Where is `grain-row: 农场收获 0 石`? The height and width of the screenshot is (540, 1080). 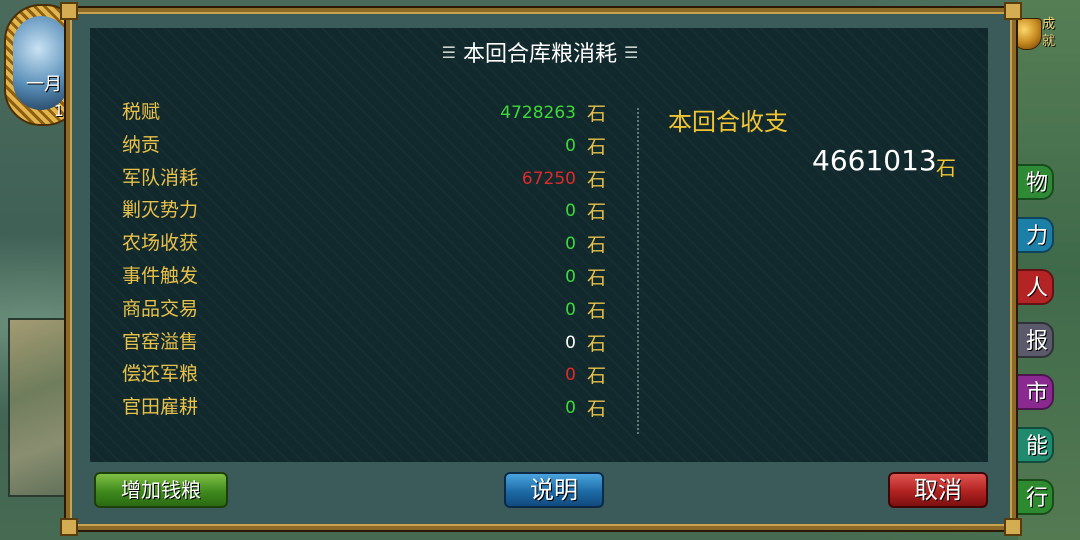 grain-row: 农场收获 0 石 is located at coordinates (367, 246).